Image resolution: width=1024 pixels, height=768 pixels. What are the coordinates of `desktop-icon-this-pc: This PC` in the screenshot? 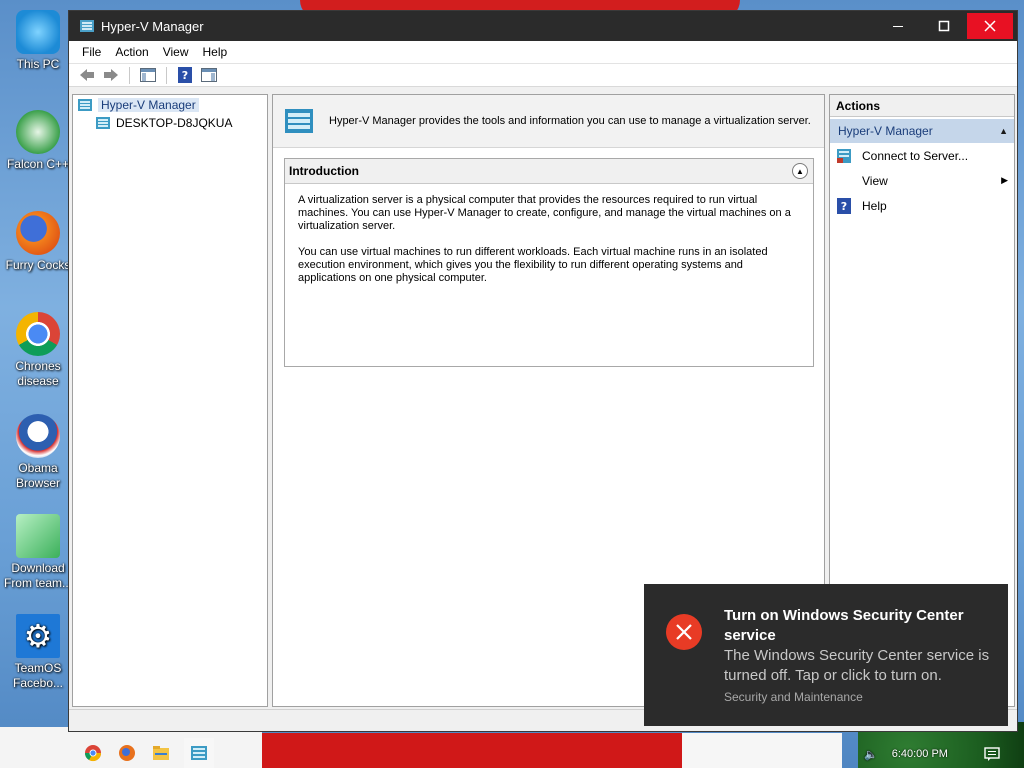 It's located at (38, 41).